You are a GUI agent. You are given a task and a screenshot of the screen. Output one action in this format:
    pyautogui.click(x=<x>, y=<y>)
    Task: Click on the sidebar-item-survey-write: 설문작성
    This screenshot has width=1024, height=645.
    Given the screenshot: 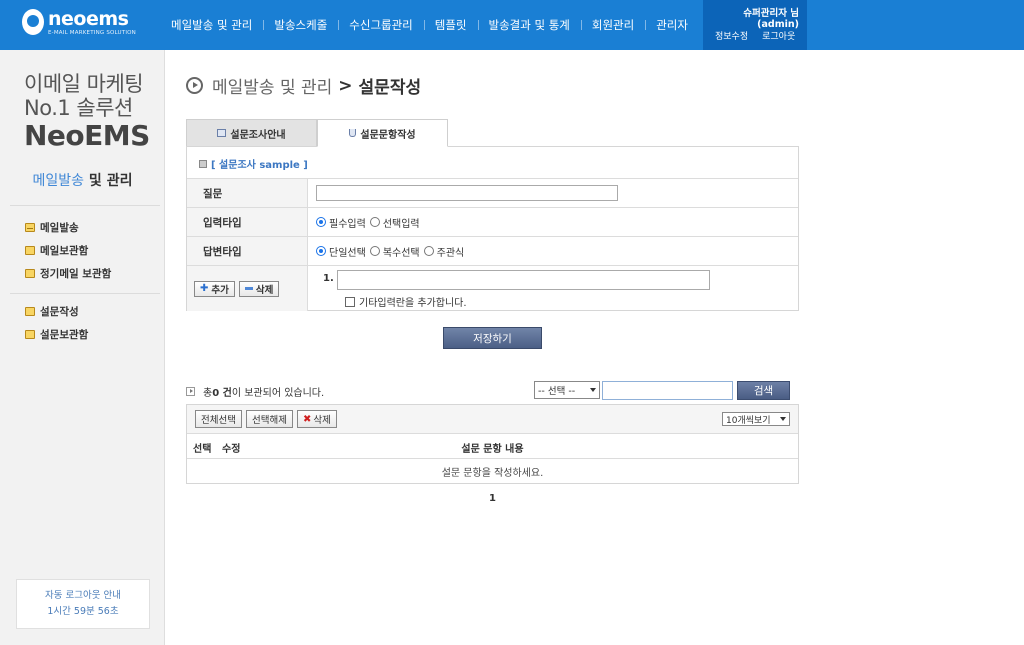 What is the action you would take?
    pyautogui.click(x=56, y=311)
    